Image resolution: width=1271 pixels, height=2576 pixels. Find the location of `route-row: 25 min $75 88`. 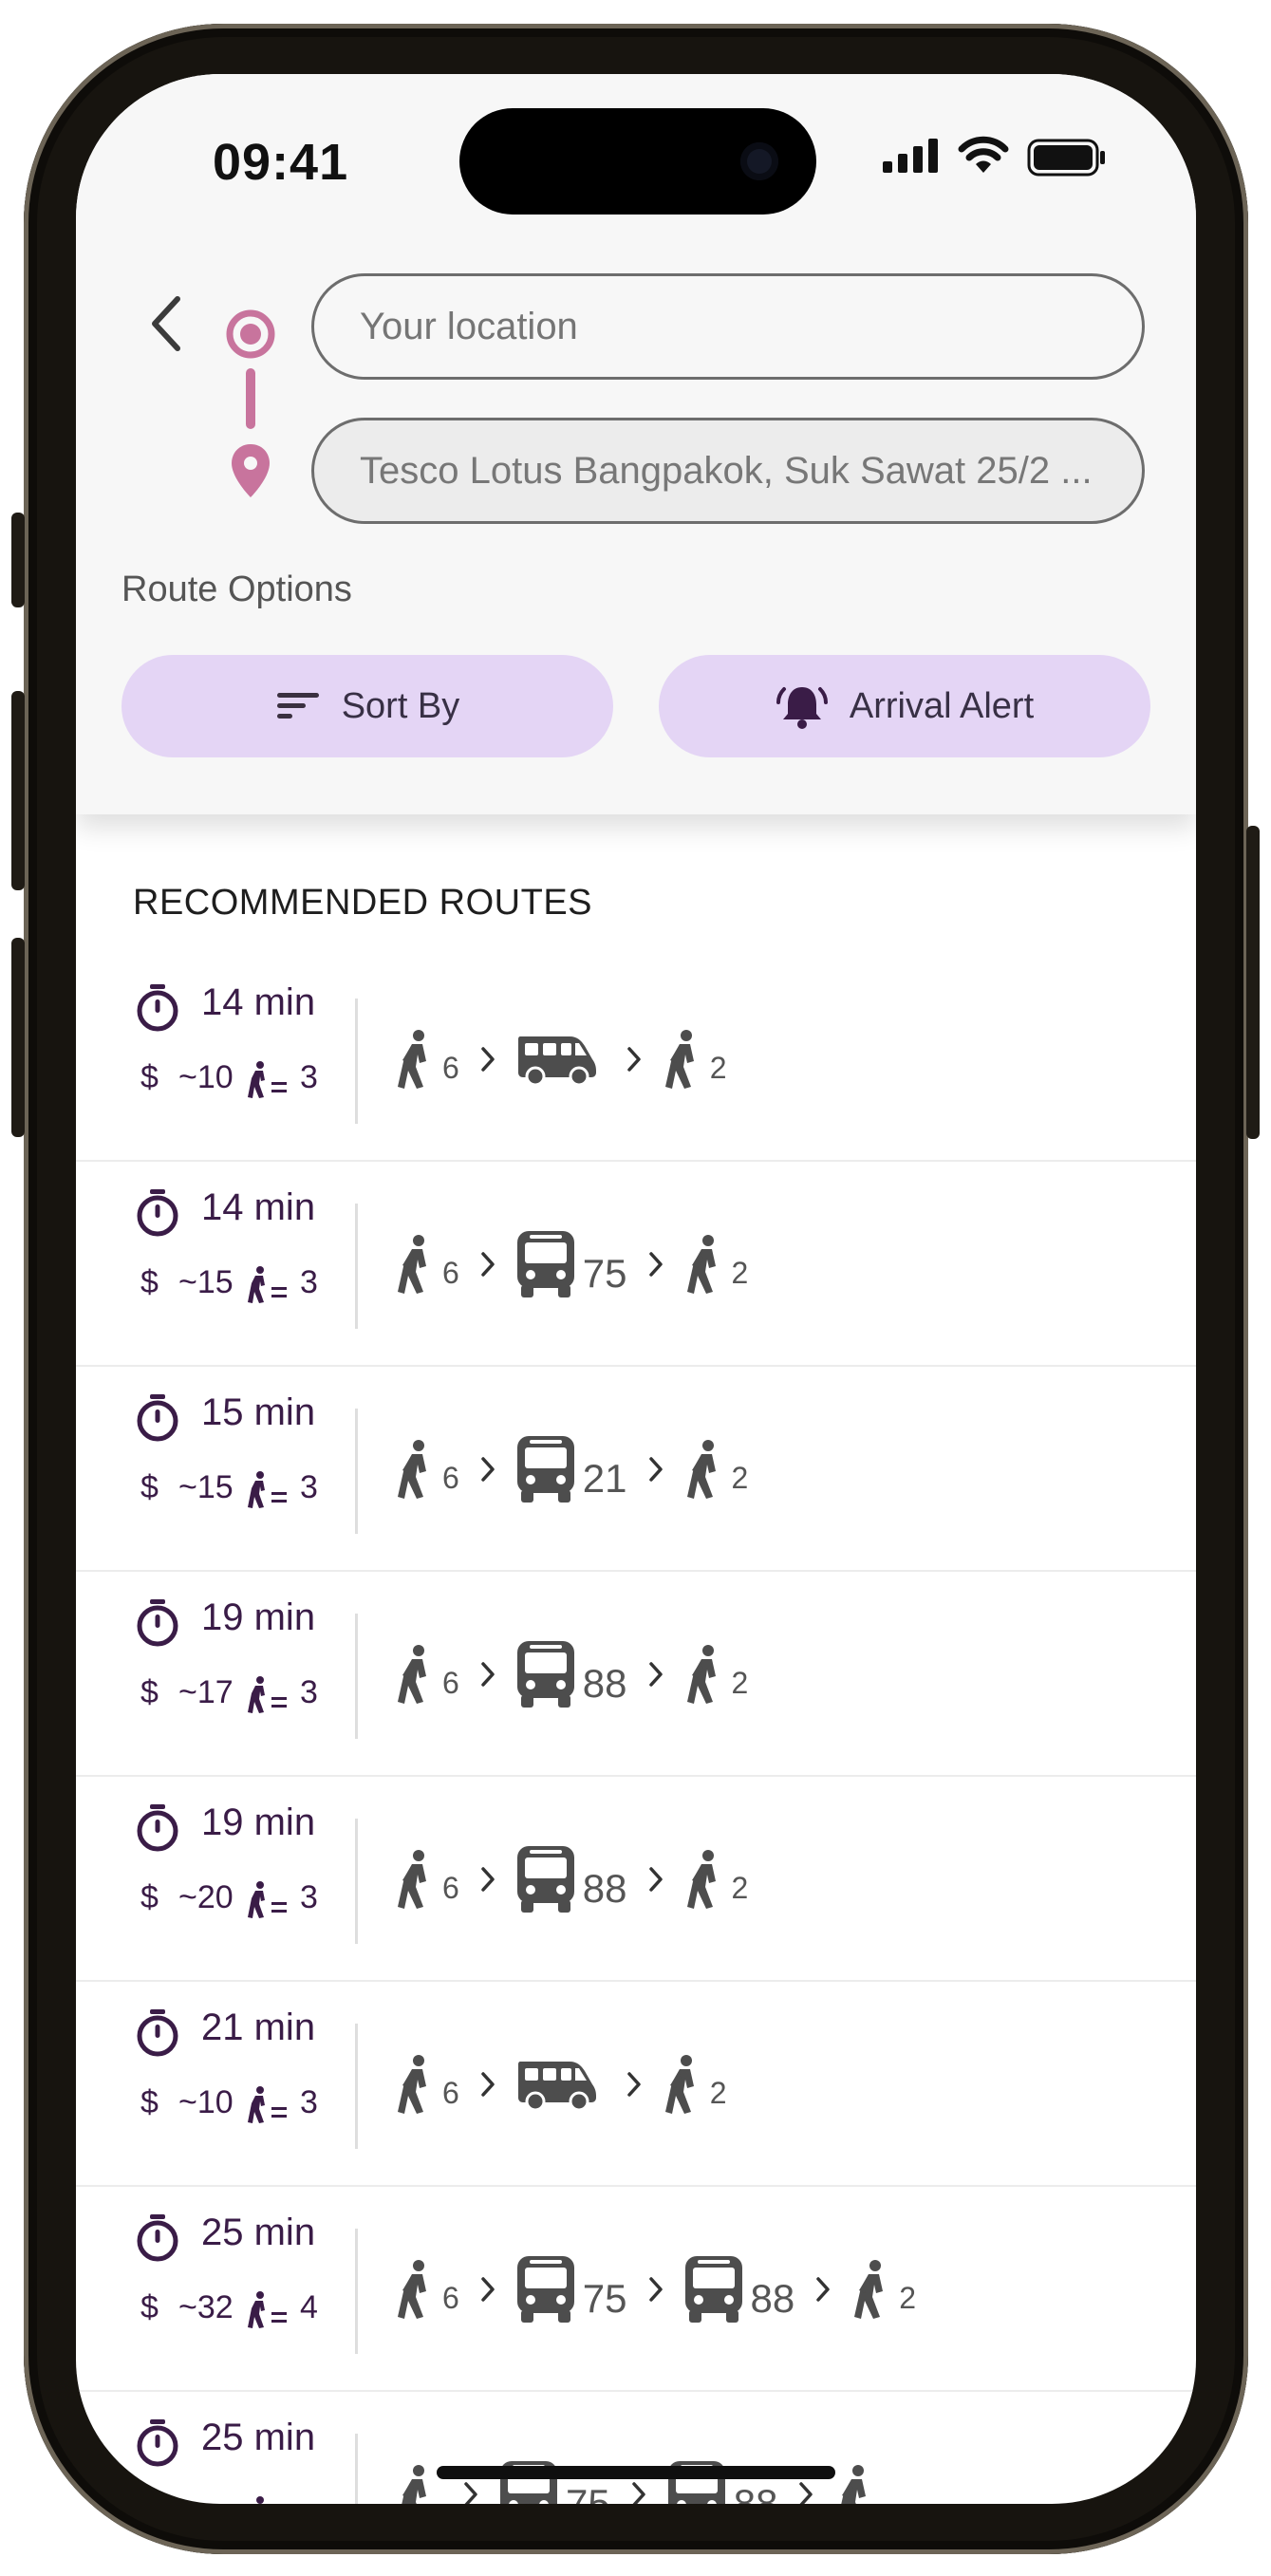

route-row: 25 min $75 88 is located at coordinates (636, 2448).